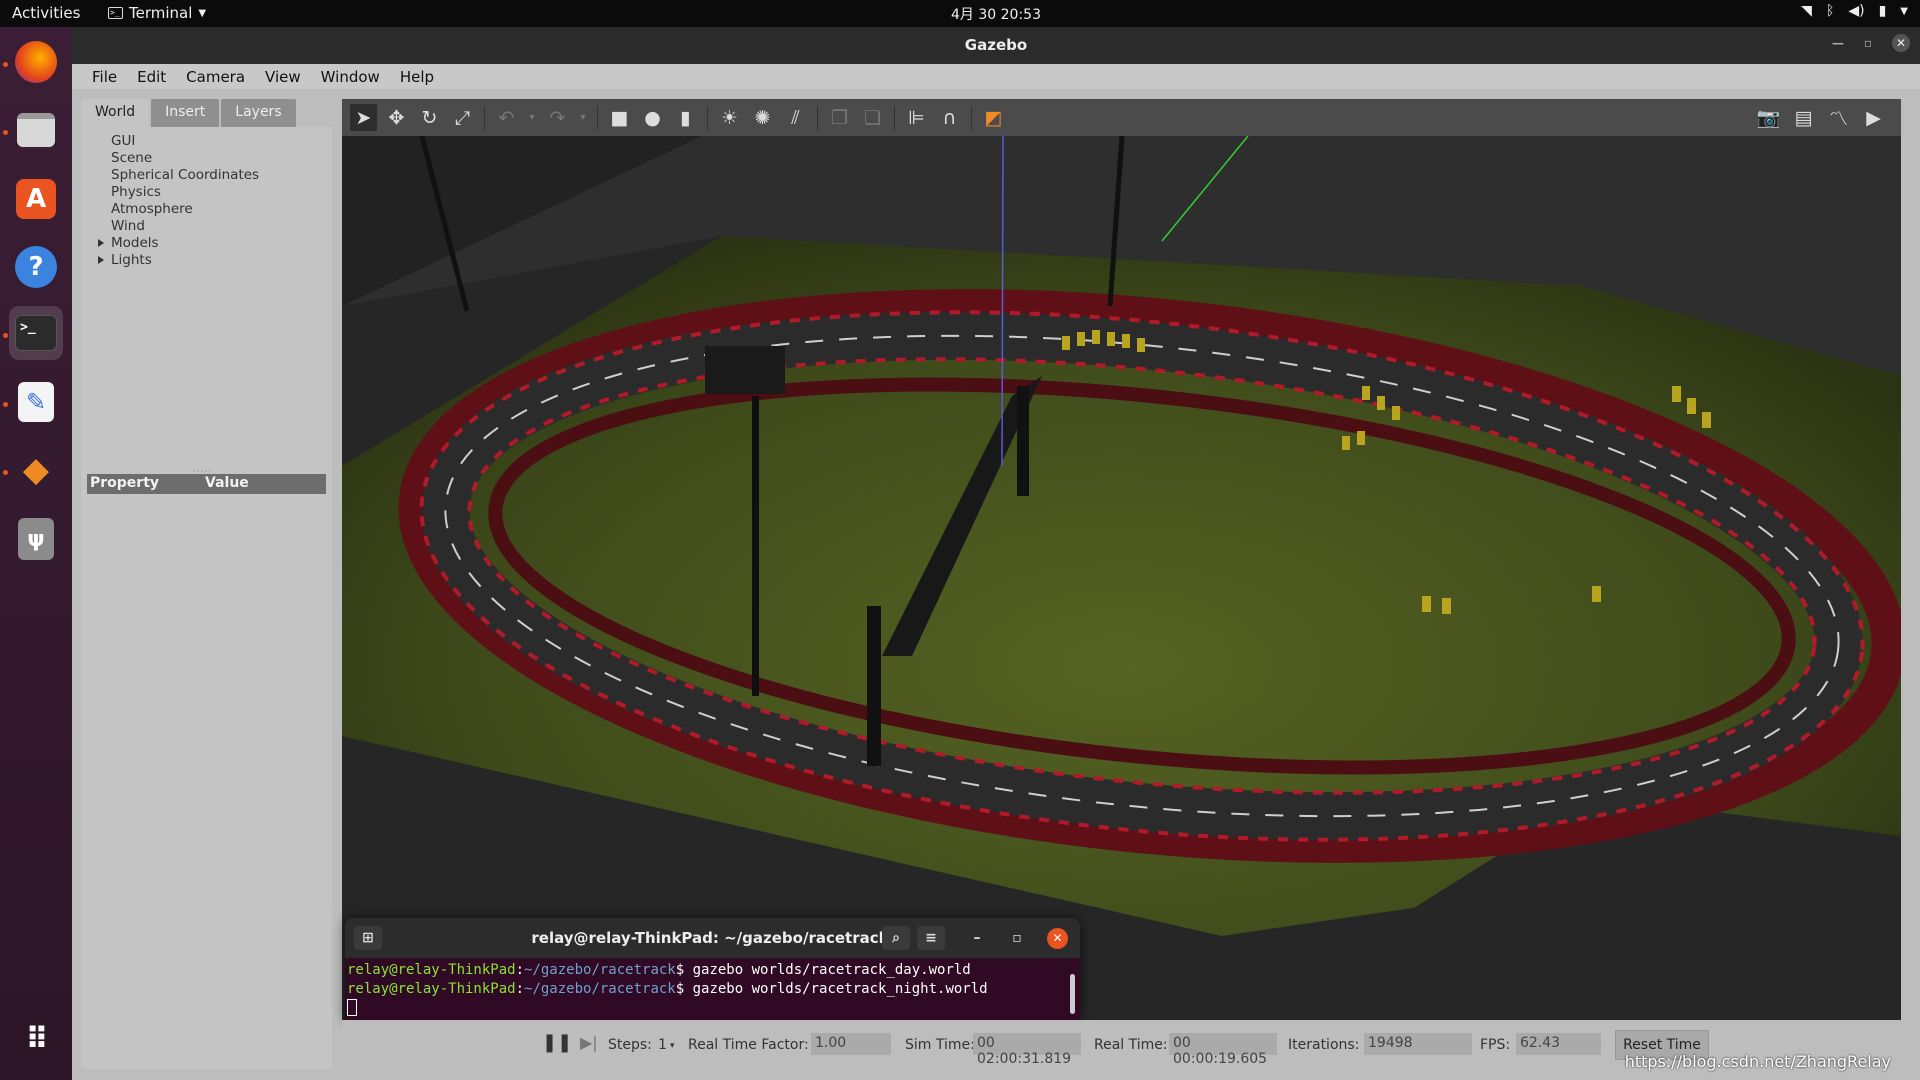 Image resolution: width=1920 pixels, height=1080 pixels. What do you see at coordinates (872, 117) in the screenshot?
I see `paste-icon: ❏` at bounding box center [872, 117].